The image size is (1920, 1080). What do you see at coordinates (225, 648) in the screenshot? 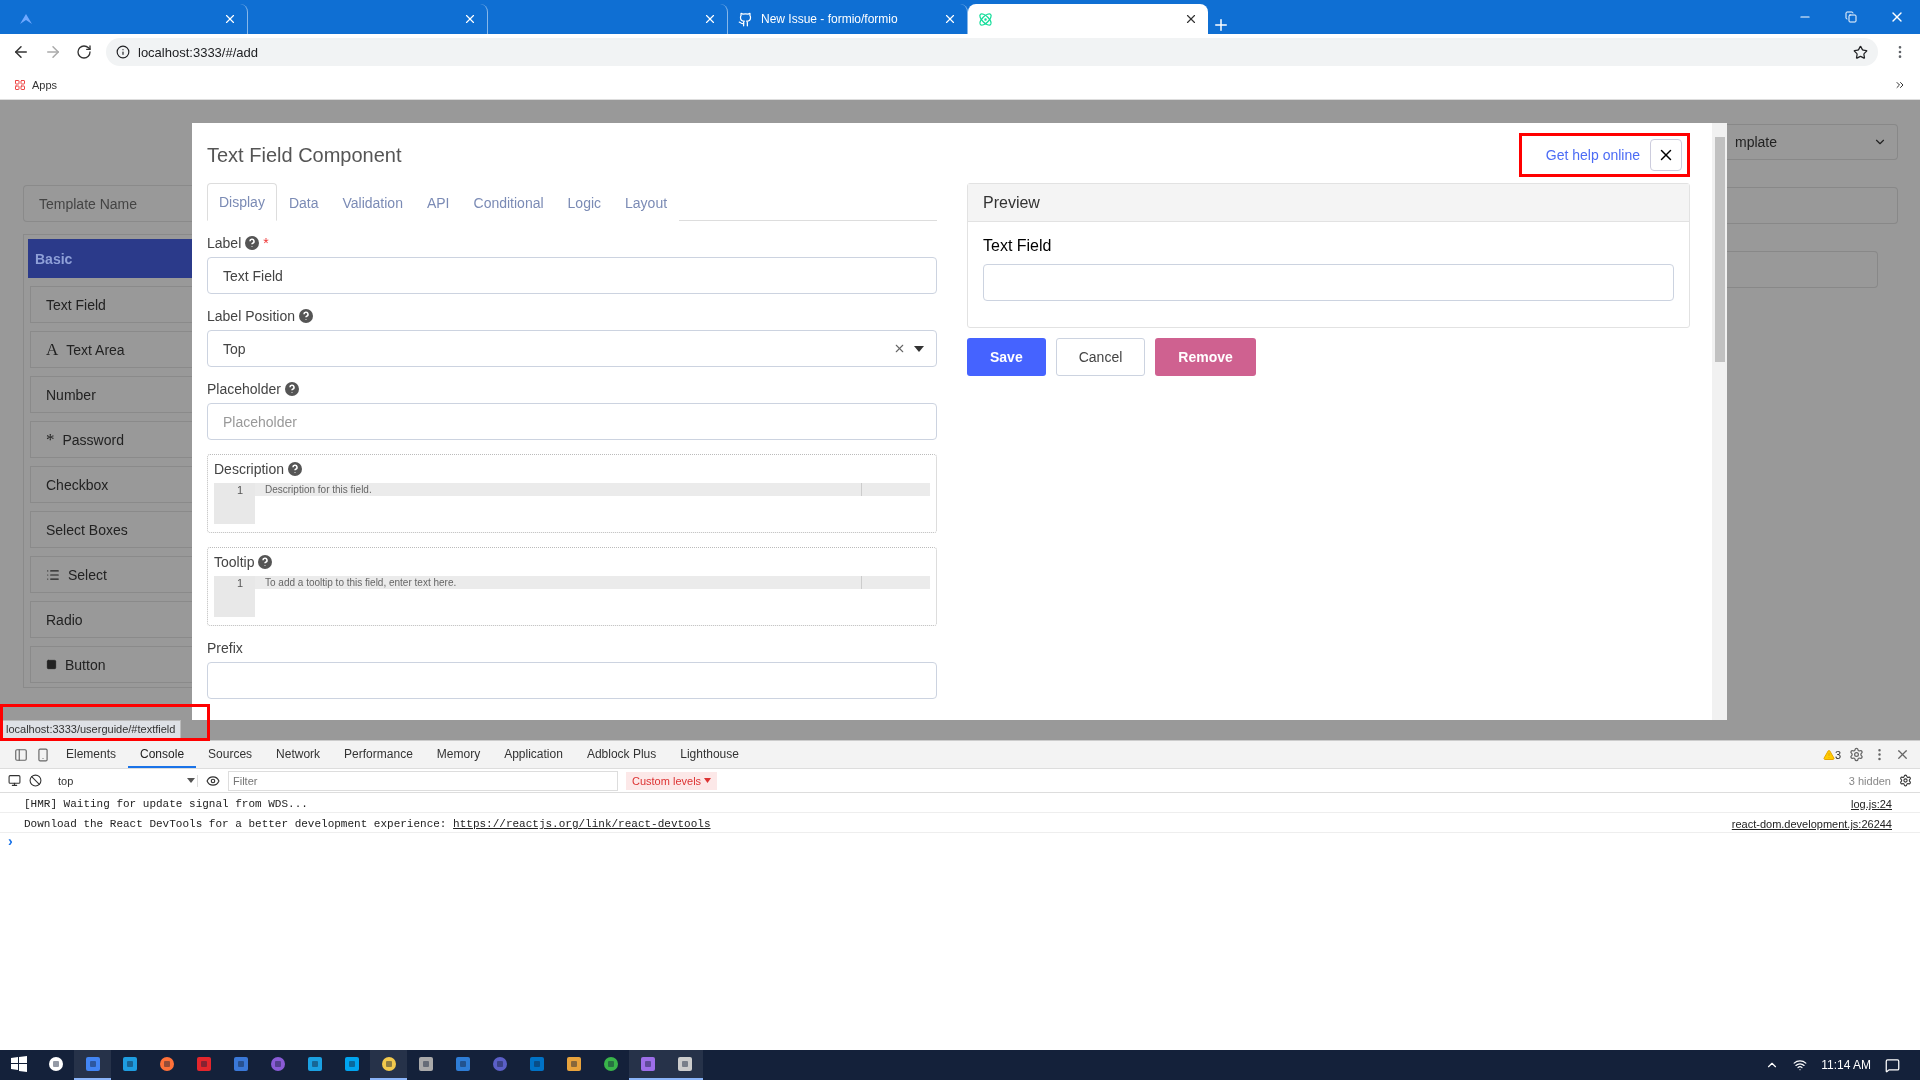
I see `field-label: Prefix` at bounding box center [225, 648].